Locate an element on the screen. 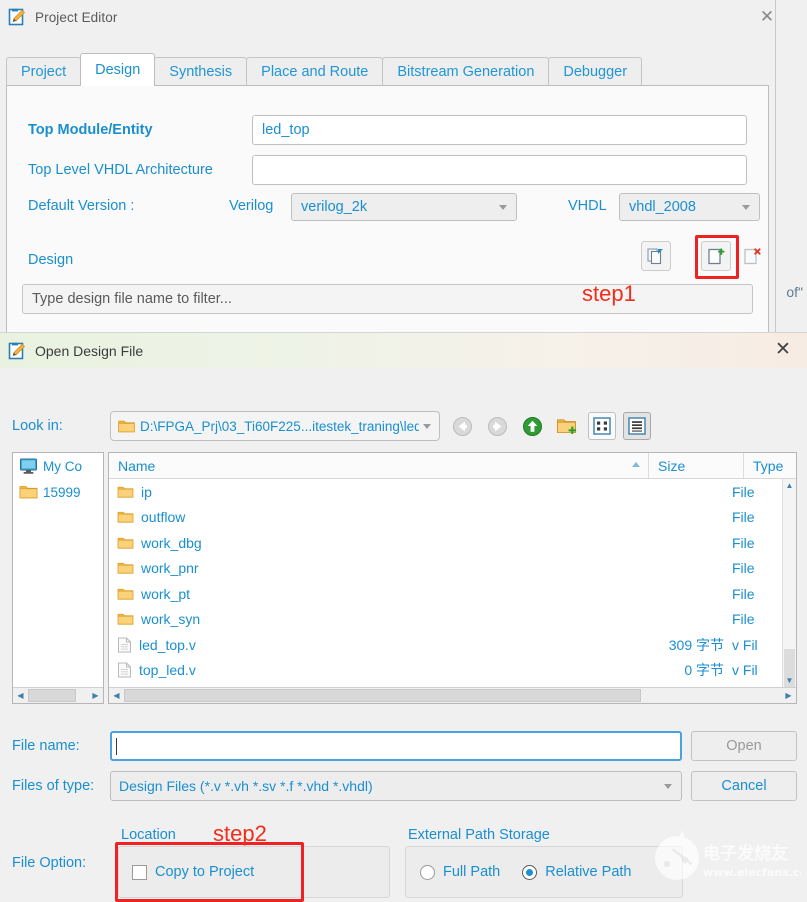 The height and width of the screenshot is (902, 807). column-header-size: Size is located at coordinates (696, 465).